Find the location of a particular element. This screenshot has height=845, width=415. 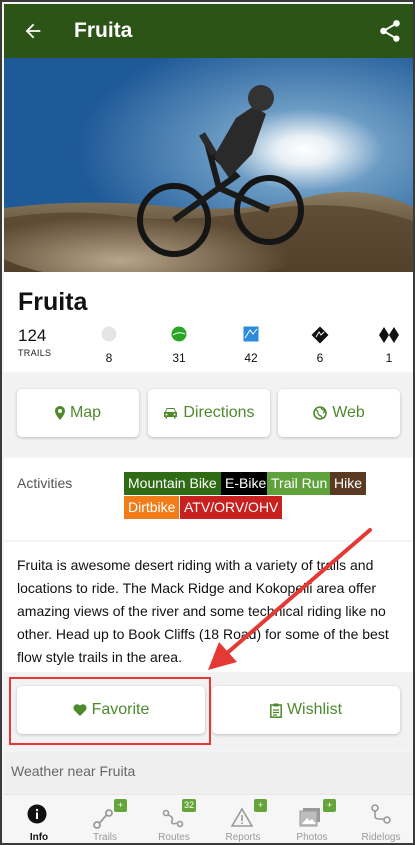

difficulty-count: 8 is located at coordinates (109, 358).